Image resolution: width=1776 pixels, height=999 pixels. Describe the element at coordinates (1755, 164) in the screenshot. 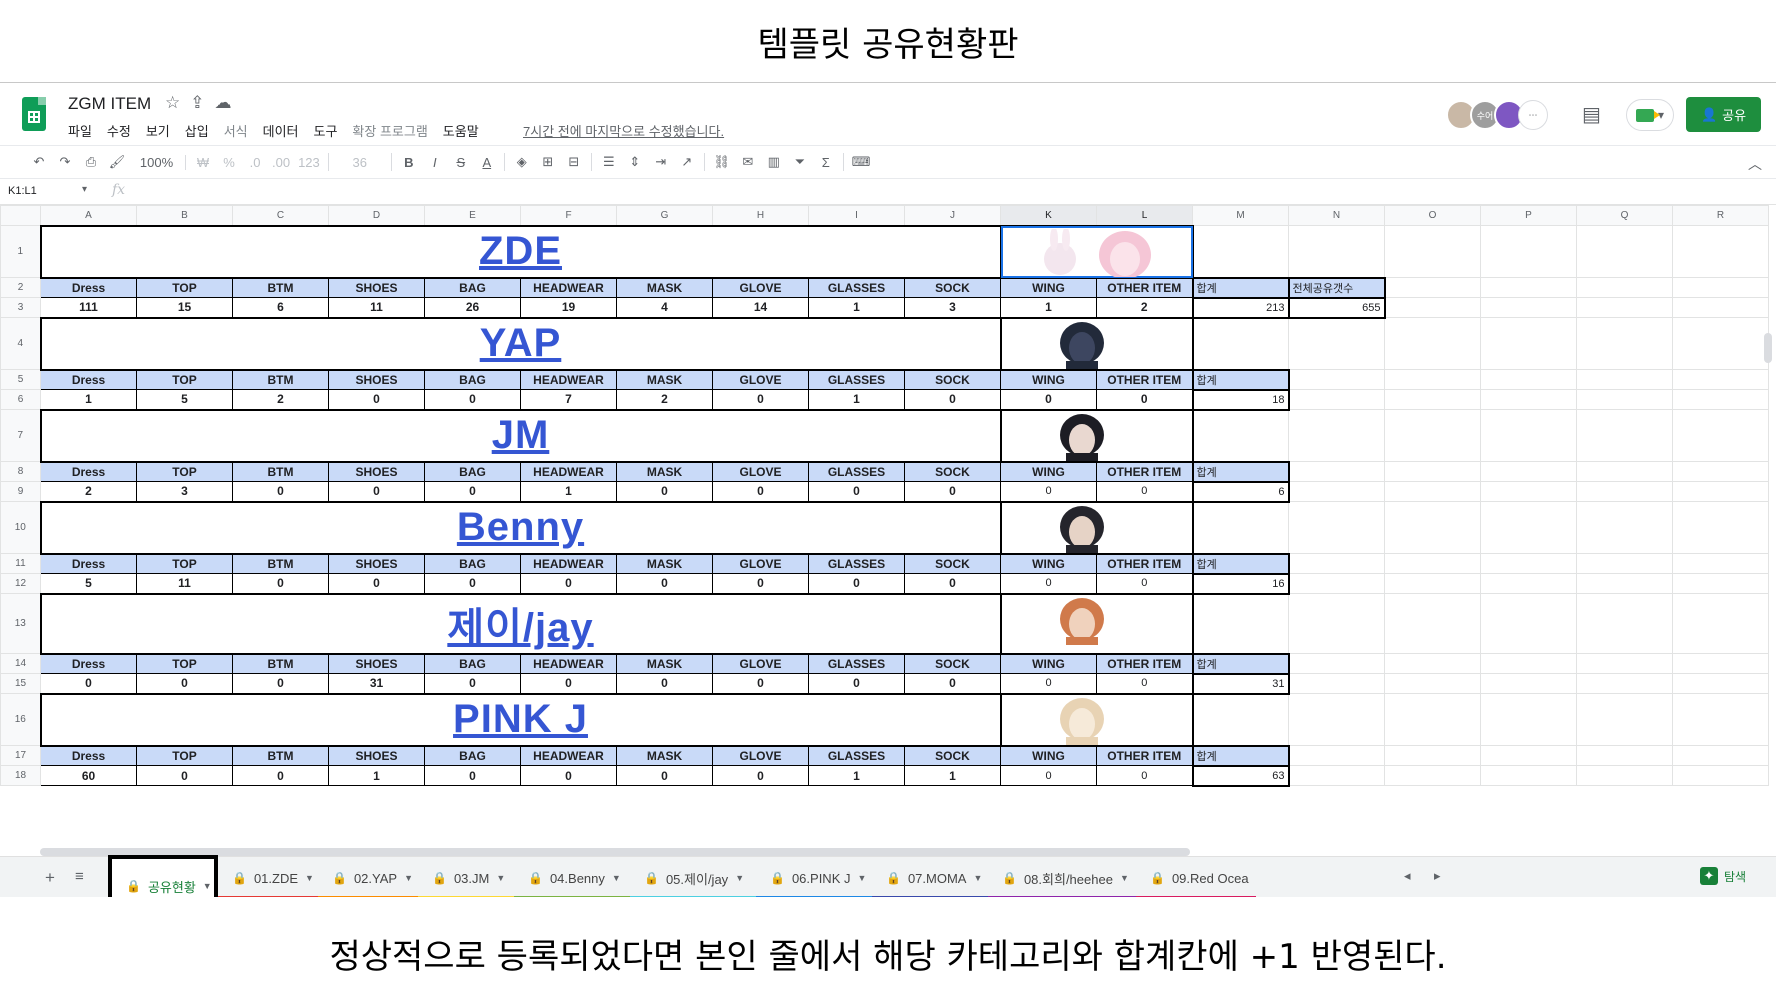

I see `collapse-toolbar-icon: ︿` at that location.